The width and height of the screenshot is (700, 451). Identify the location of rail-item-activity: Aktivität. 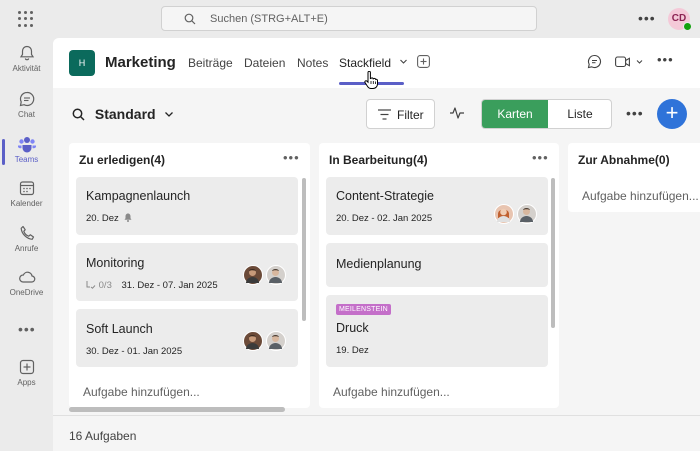
(26, 64).